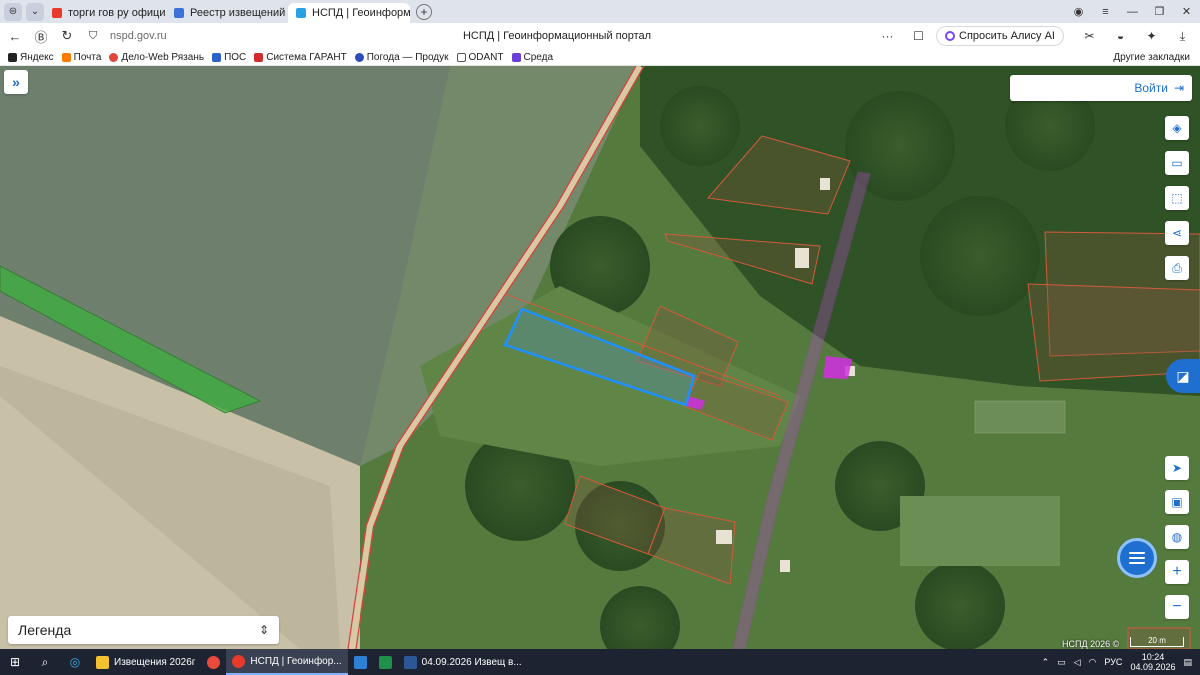  I want to click on taskbar-app-excel, so click(385, 662).